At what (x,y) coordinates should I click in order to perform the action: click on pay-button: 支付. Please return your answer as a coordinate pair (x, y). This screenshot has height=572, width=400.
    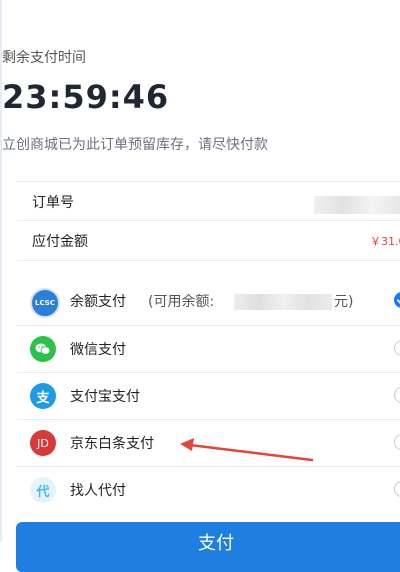
    Looking at the image, I should click on (208, 547).